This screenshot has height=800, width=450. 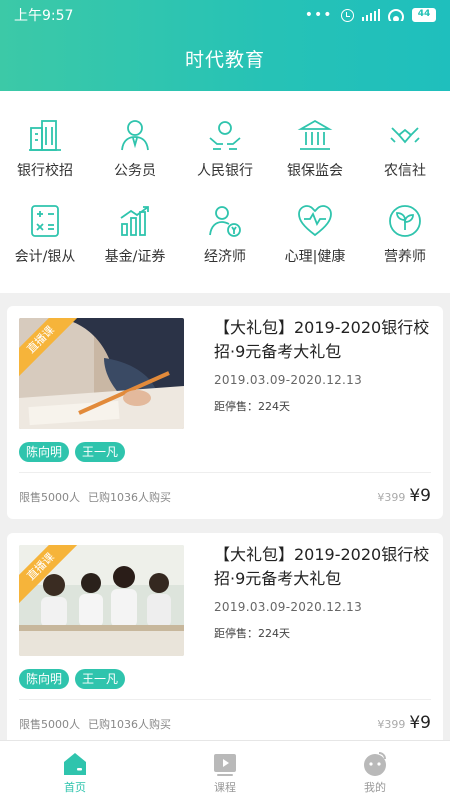 What do you see at coordinates (405, 135) in the screenshot?
I see `handshake-icon` at bounding box center [405, 135].